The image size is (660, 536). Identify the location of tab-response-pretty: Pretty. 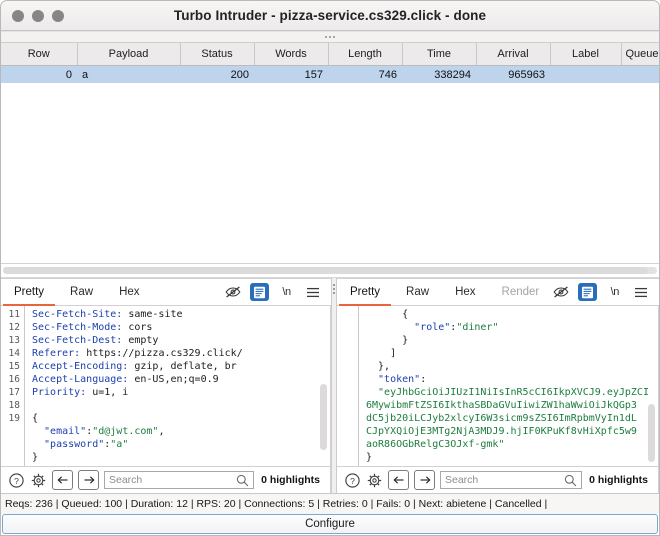
(365, 292).